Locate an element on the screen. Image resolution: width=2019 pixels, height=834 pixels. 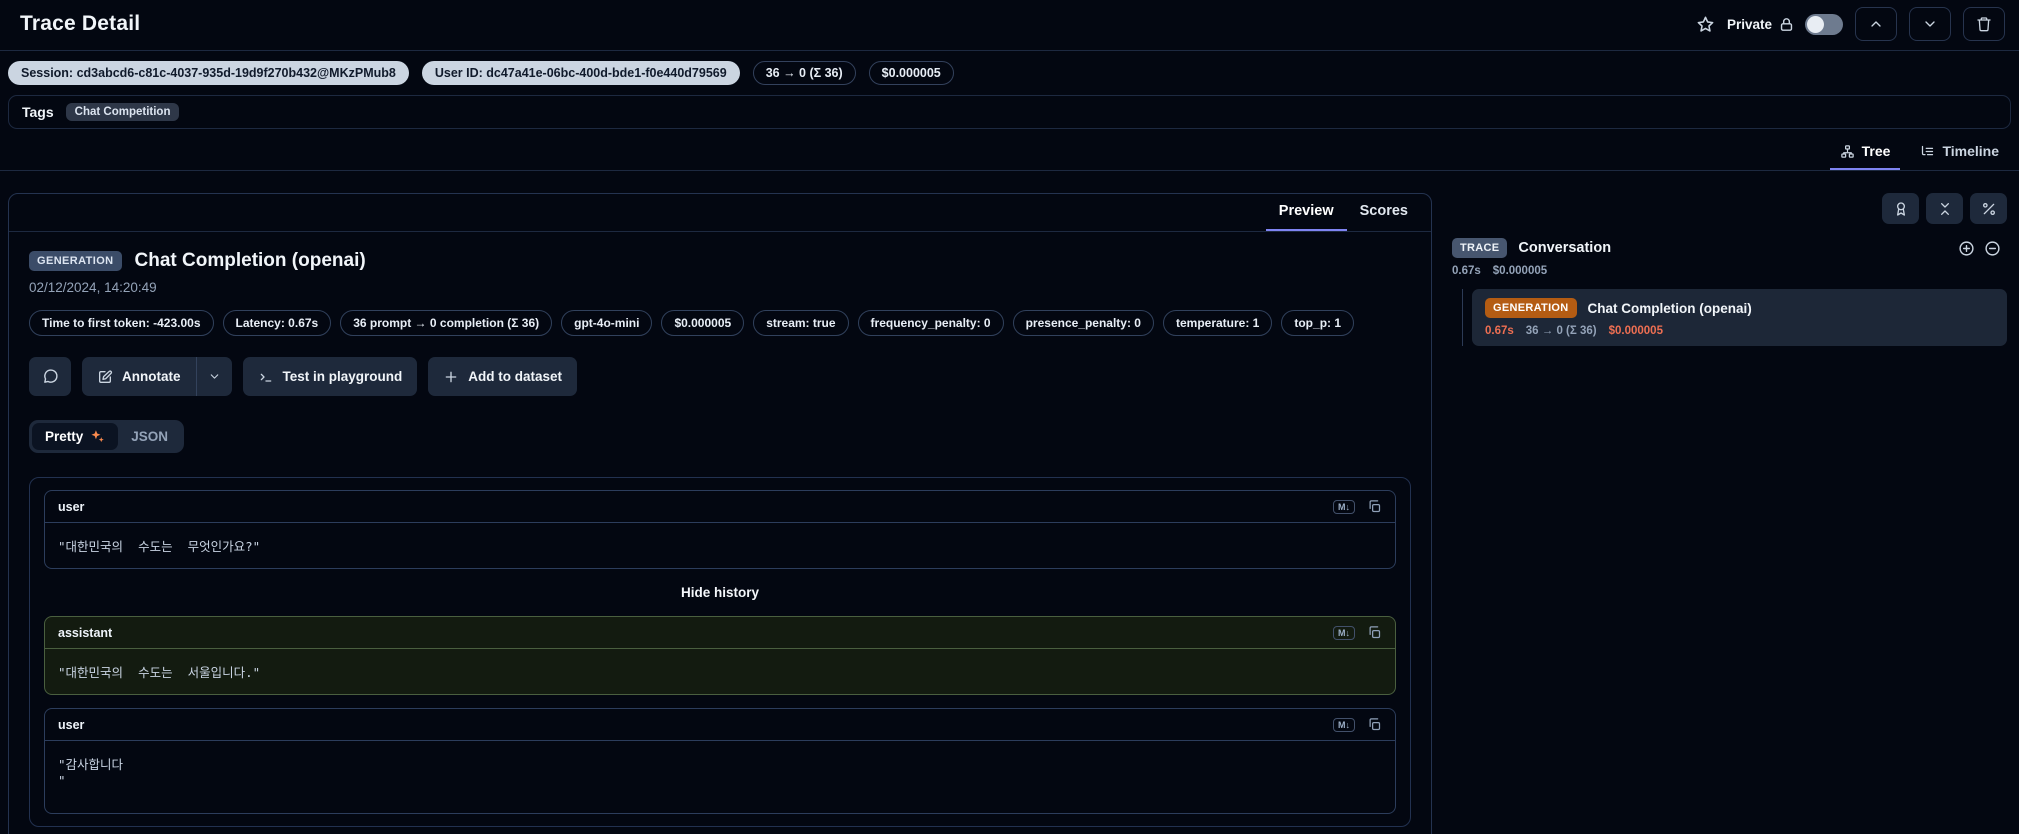
trace-cost: $0.000005 is located at coordinates (1520, 271).